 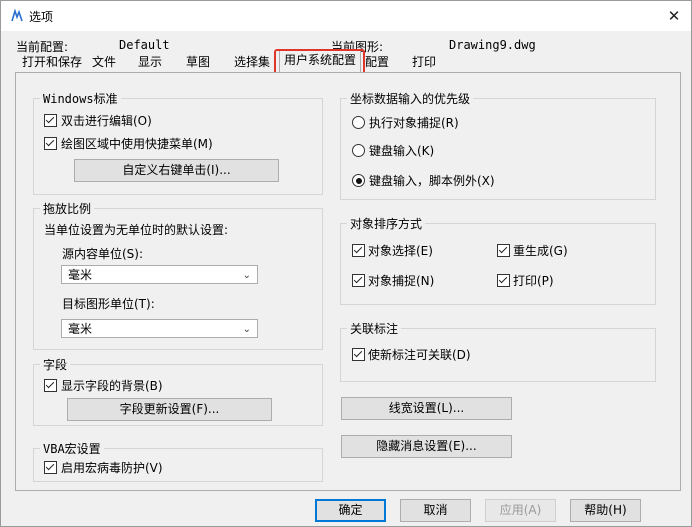 What do you see at coordinates (159, 328) in the screenshot?
I see `target-units-select: 毫米 ⌄` at bounding box center [159, 328].